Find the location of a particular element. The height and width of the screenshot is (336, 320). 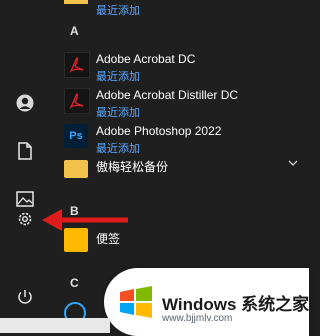

list-item-partial: 最近添加 is located at coordinates (177, 10).